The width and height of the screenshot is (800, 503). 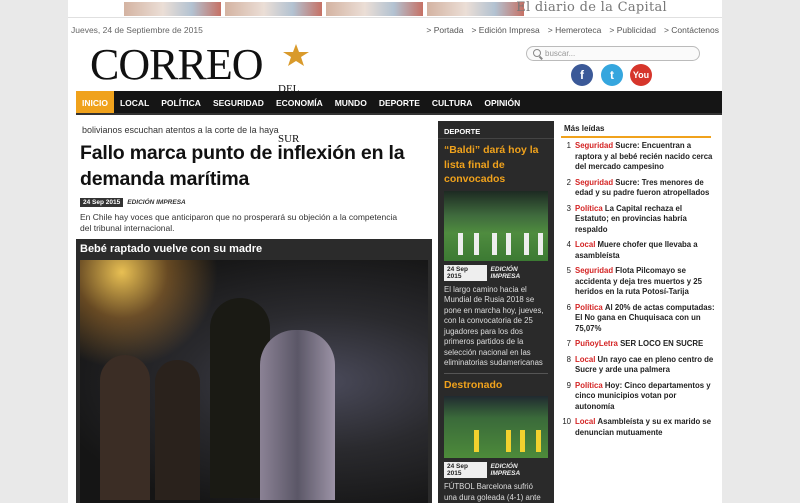 What do you see at coordinates (181, 102) in the screenshot?
I see `nav-item-politica: POLÍTICA` at bounding box center [181, 102].